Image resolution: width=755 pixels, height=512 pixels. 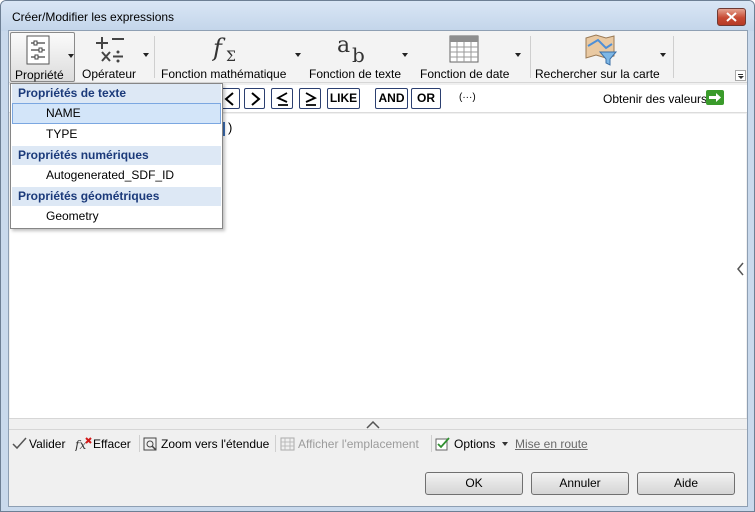 I want to click on group-header-text-properties: Propriétés de texte, so click(x=116, y=93).